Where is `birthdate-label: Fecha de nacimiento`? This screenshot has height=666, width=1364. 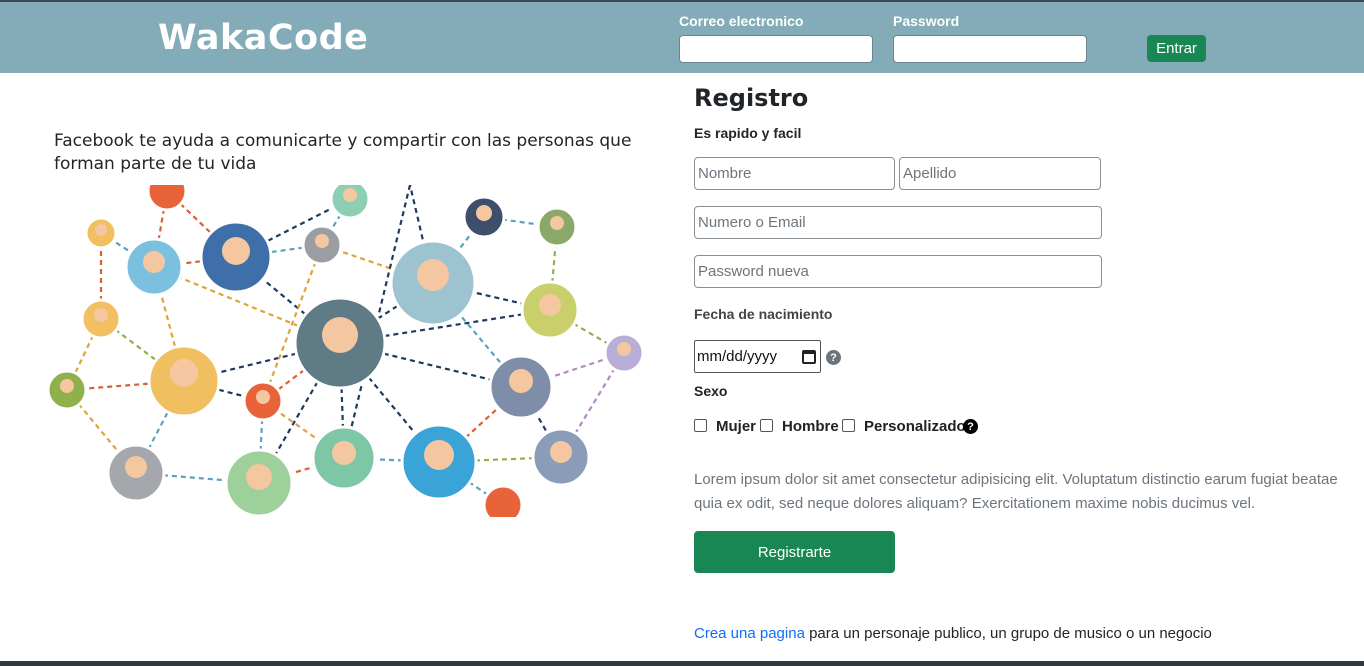
birthdate-label: Fecha de nacimiento is located at coordinates (763, 314).